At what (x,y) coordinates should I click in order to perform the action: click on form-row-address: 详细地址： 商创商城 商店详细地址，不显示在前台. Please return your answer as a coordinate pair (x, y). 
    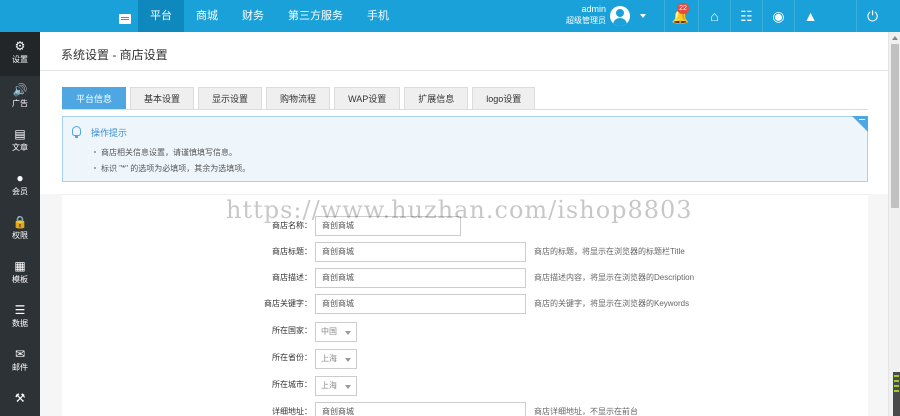
    Looking at the image, I should click on (465, 409).